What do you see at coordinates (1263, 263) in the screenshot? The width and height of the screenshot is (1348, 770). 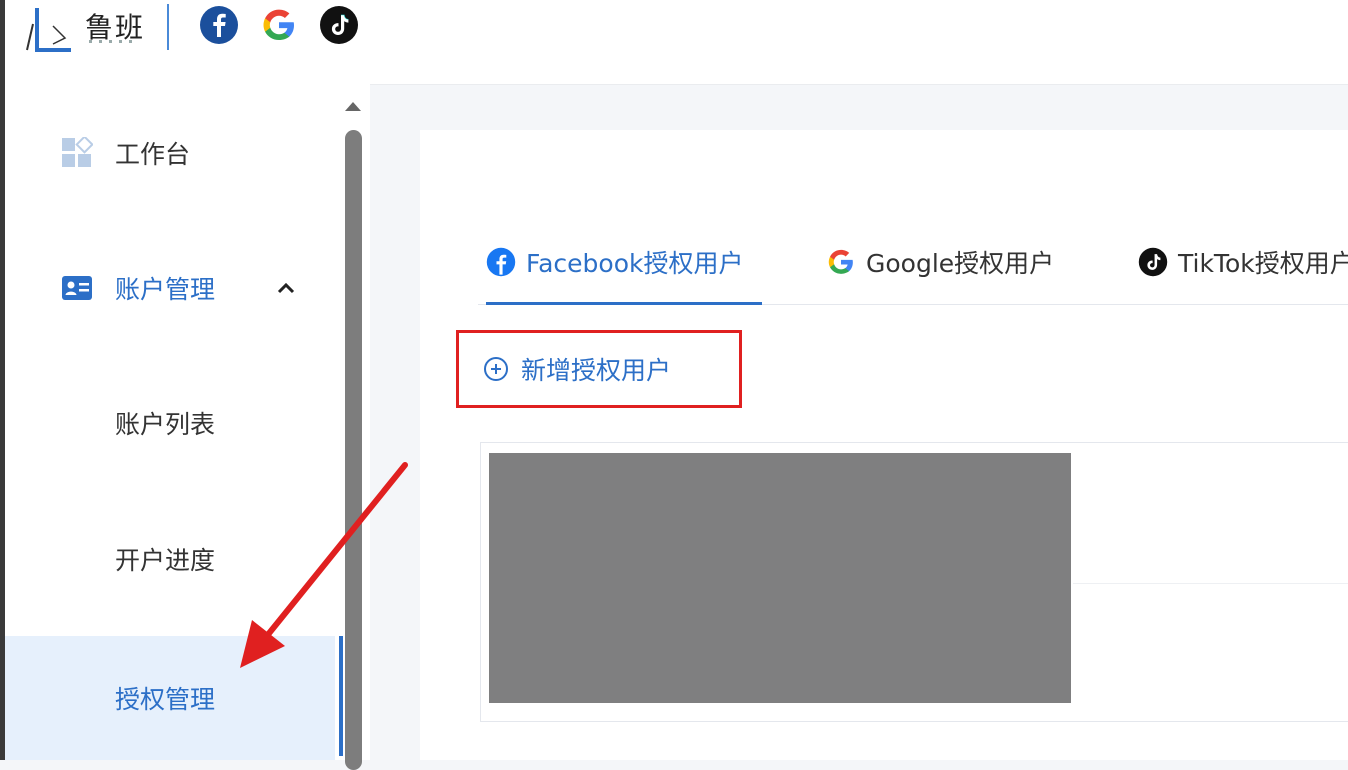 I see `tab-label: TikTok授权用户` at bounding box center [1263, 263].